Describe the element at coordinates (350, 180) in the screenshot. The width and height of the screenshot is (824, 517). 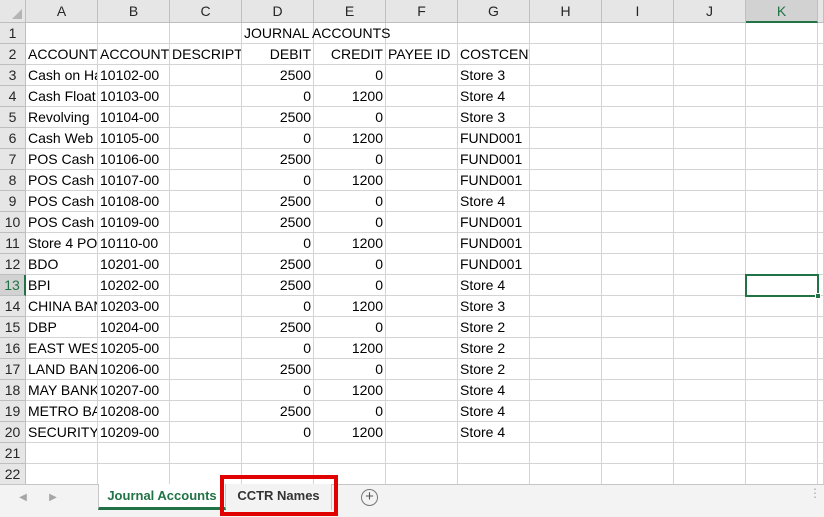
I see `cell-e8: 1200` at that location.